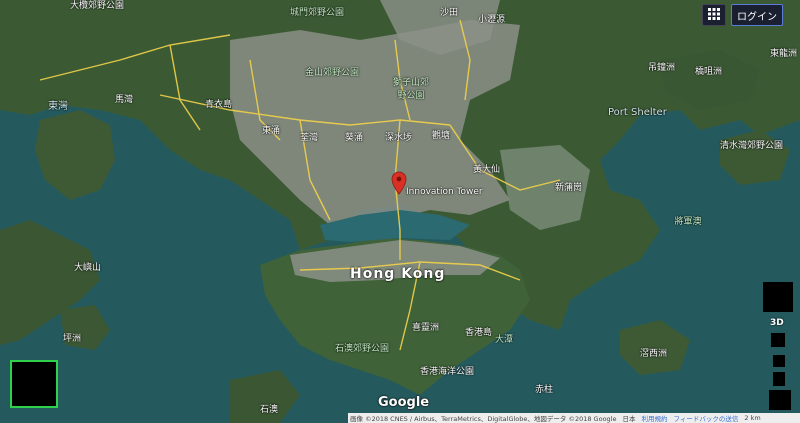 This screenshot has width=800, height=423. I want to click on place-label: 葵涌, so click(354, 138).